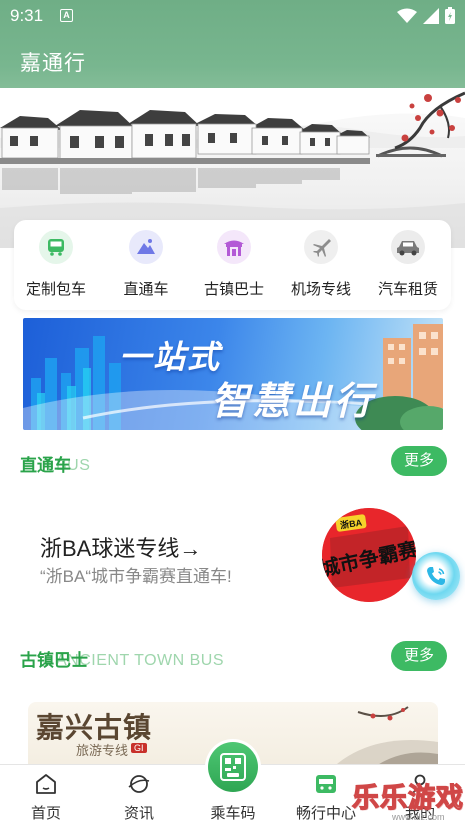 The width and height of the screenshot is (465, 828). I want to click on notification-icon: A, so click(66, 15).